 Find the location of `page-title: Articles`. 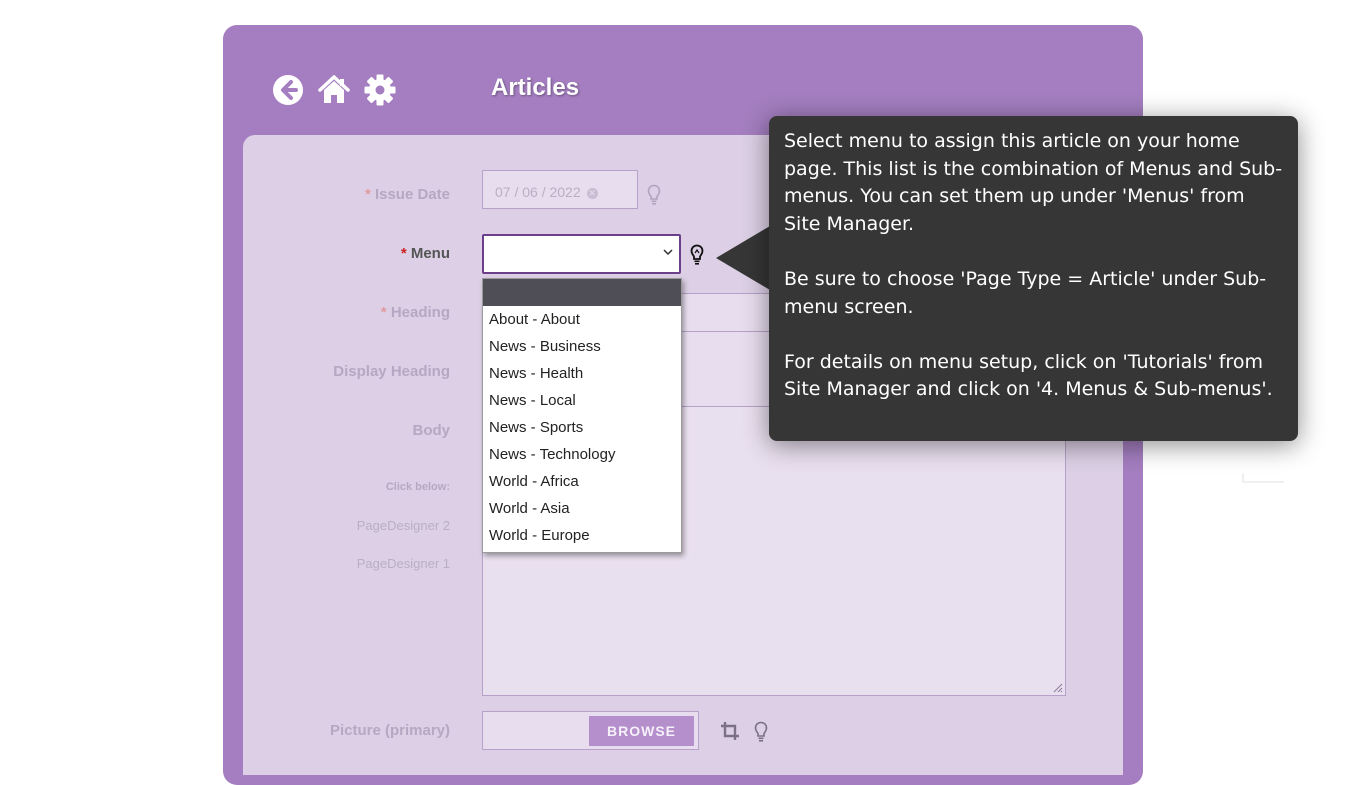

page-title: Articles is located at coordinates (535, 87).